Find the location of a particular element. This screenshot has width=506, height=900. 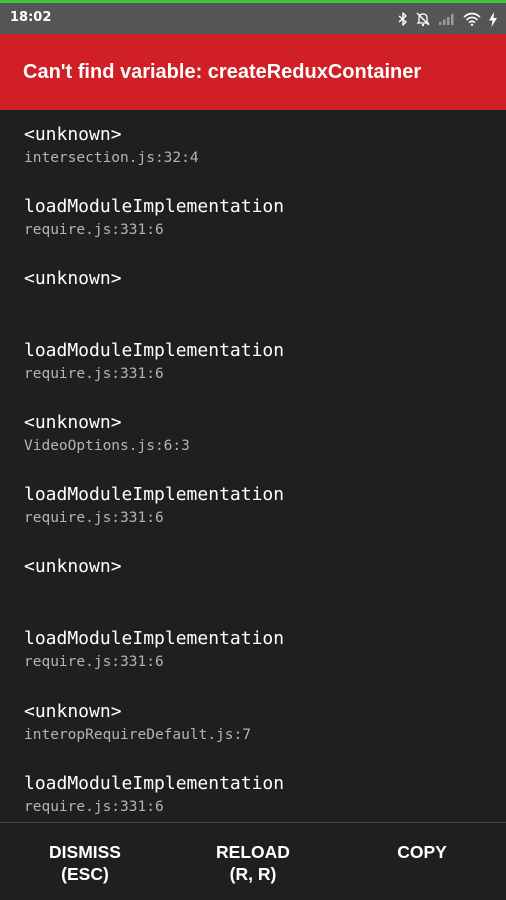

signal-icon is located at coordinates (447, 19).